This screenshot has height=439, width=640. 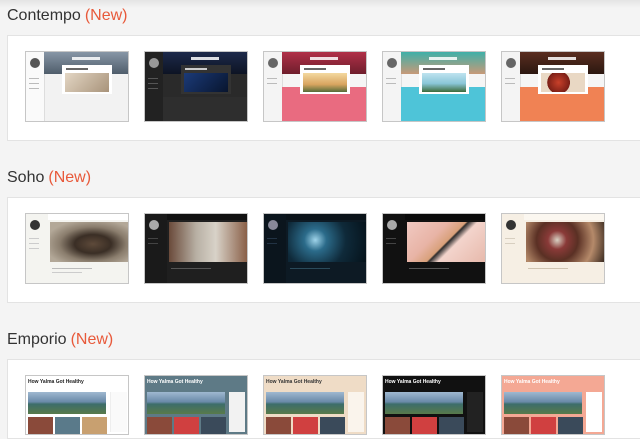 I want to click on theme-thumbnail-contempo-orange, so click(x=553, y=86).